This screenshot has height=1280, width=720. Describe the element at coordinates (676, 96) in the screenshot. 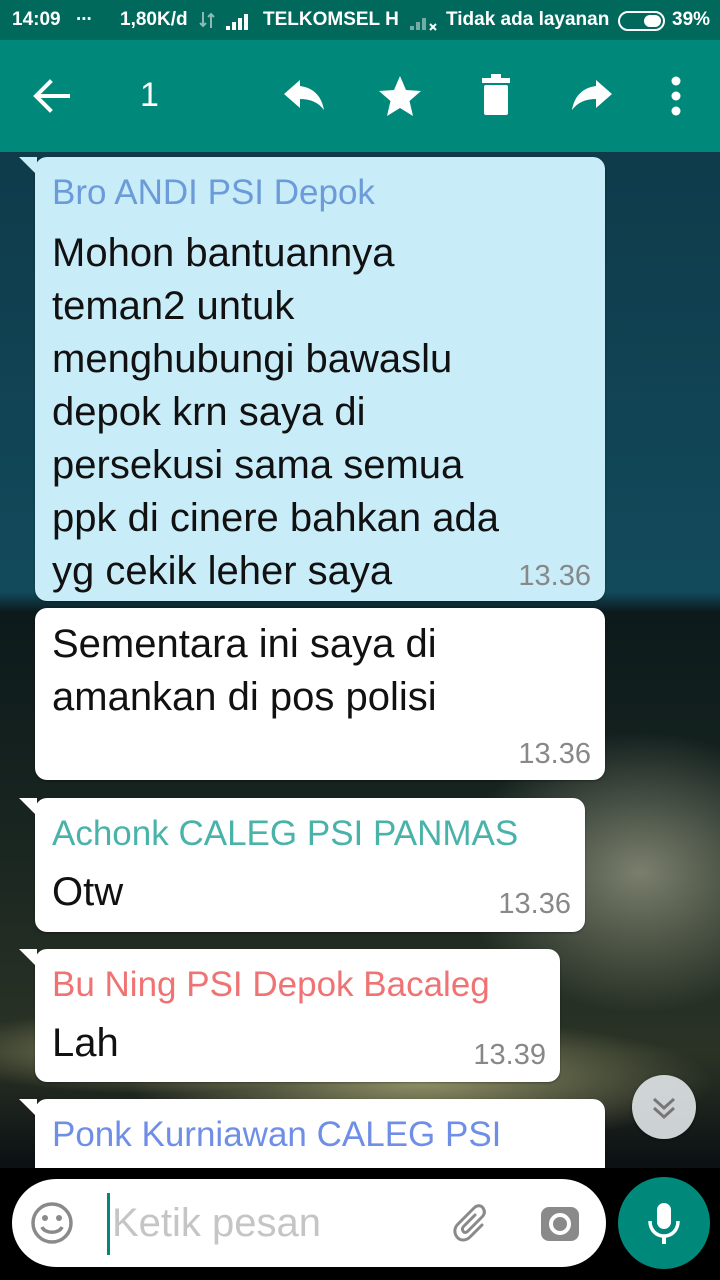

I see `more-vert-icon` at that location.